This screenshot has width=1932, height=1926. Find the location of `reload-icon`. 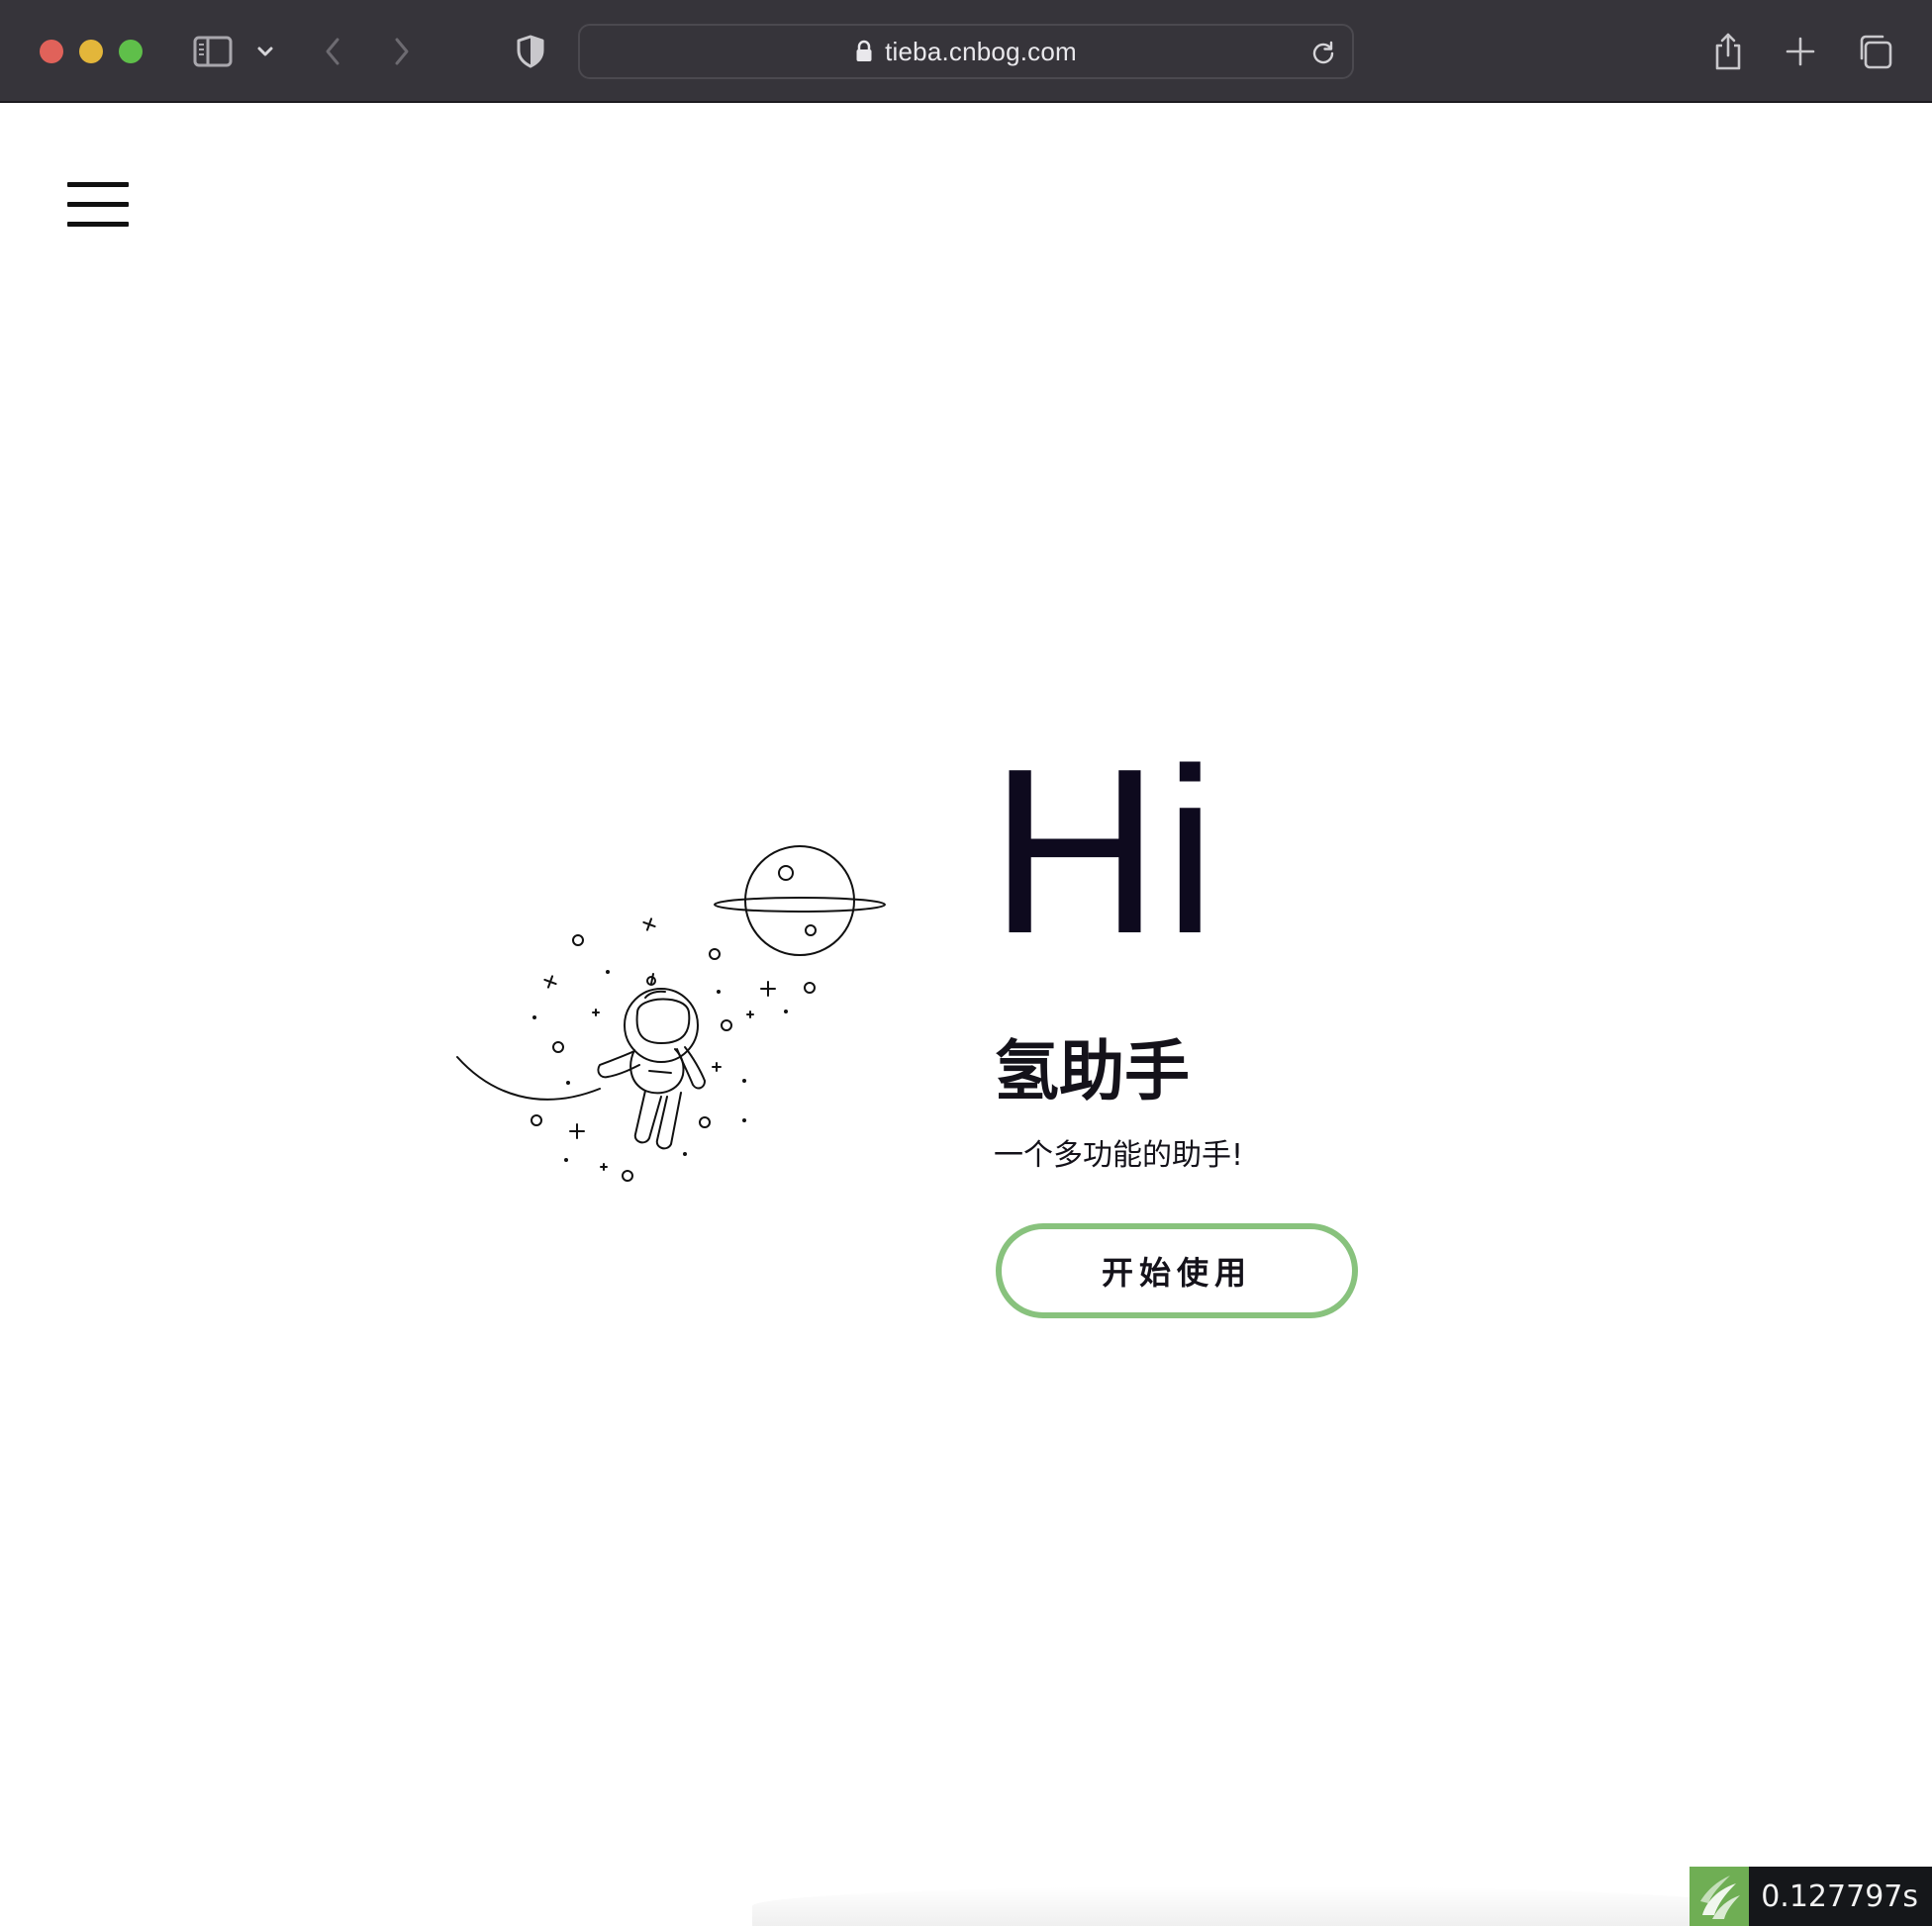

reload-icon is located at coordinates (1323, 52).